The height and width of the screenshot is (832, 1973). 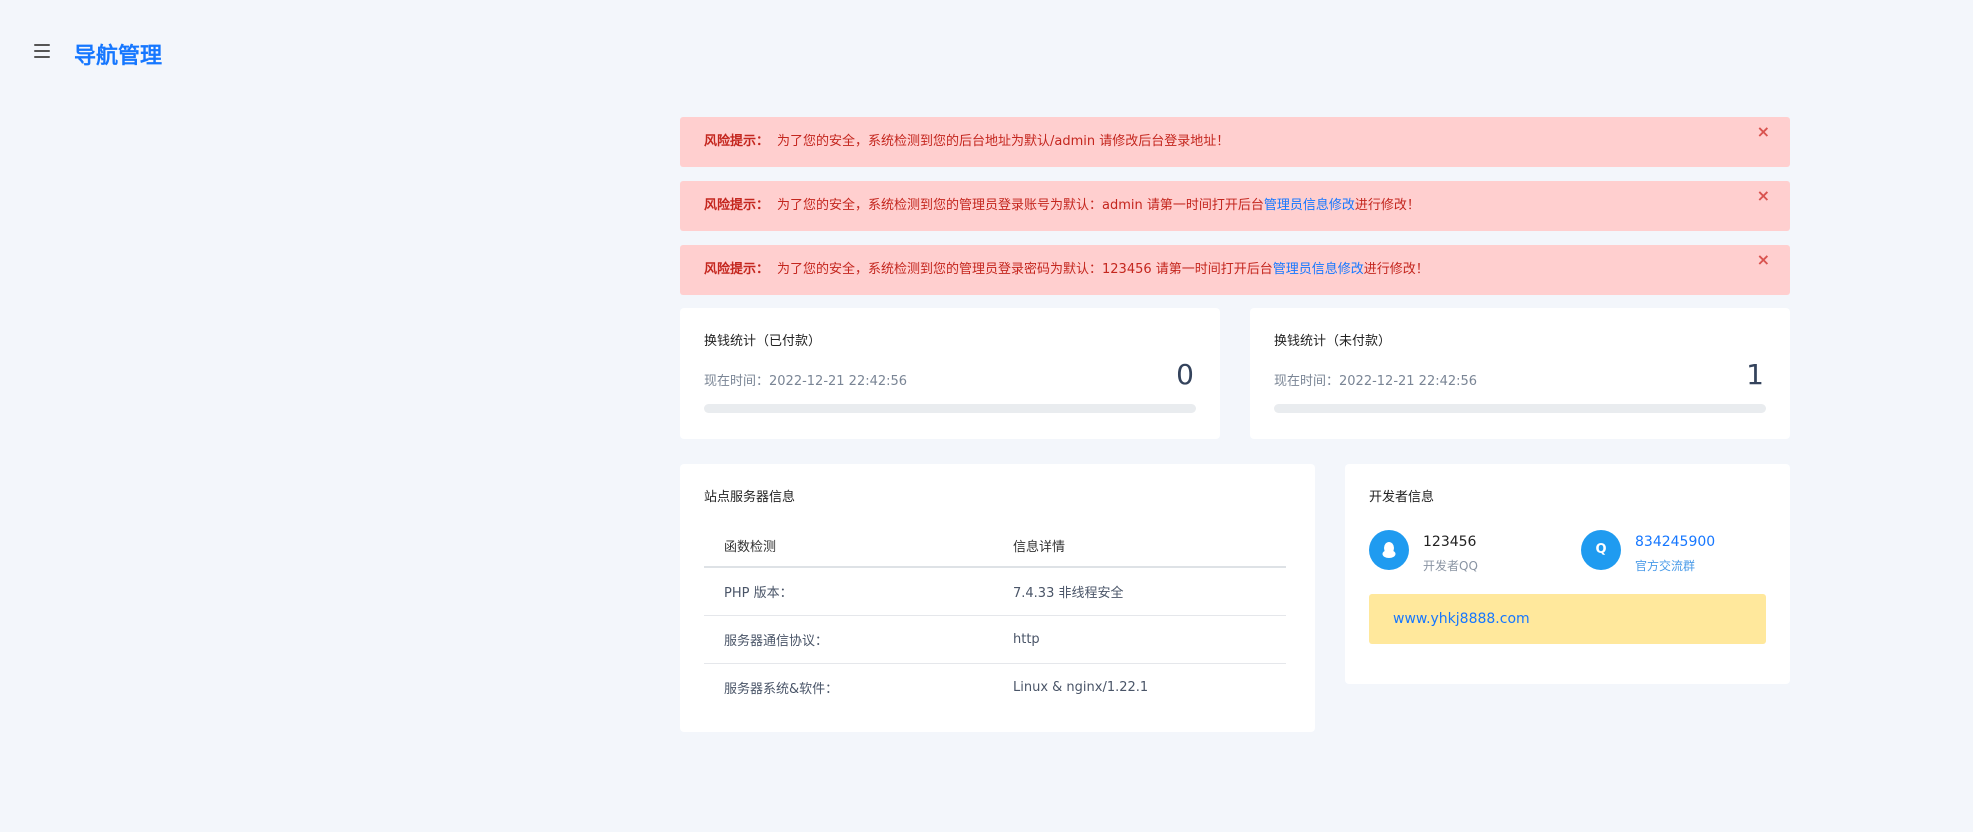 I want to click on group-label-link: 官方交流群, so click(x=1665, y=565).